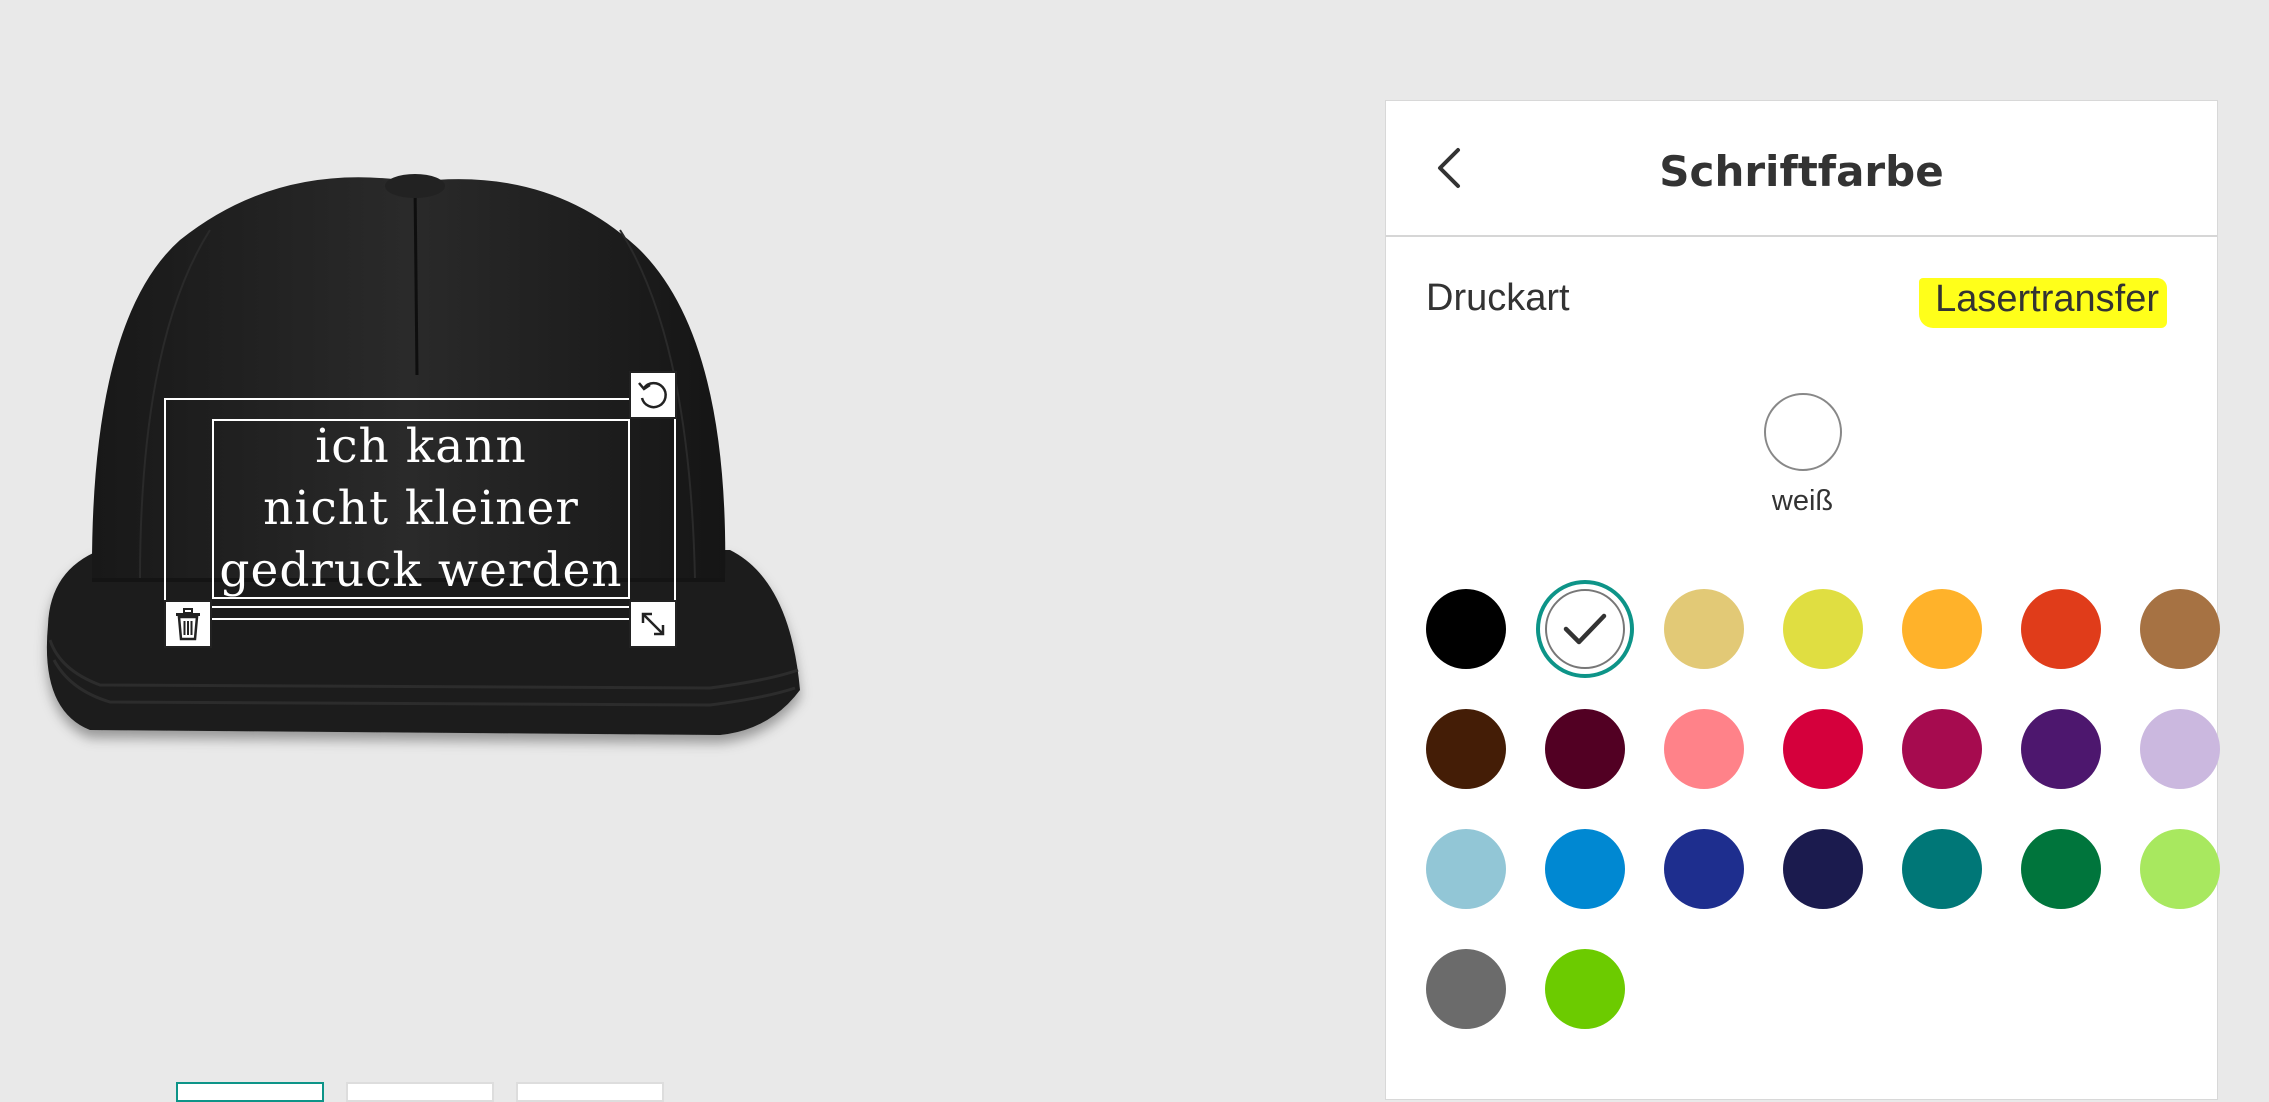  I want to click on design-text: ich kann nicht kleiner gedruck werden, so click(421, 509).